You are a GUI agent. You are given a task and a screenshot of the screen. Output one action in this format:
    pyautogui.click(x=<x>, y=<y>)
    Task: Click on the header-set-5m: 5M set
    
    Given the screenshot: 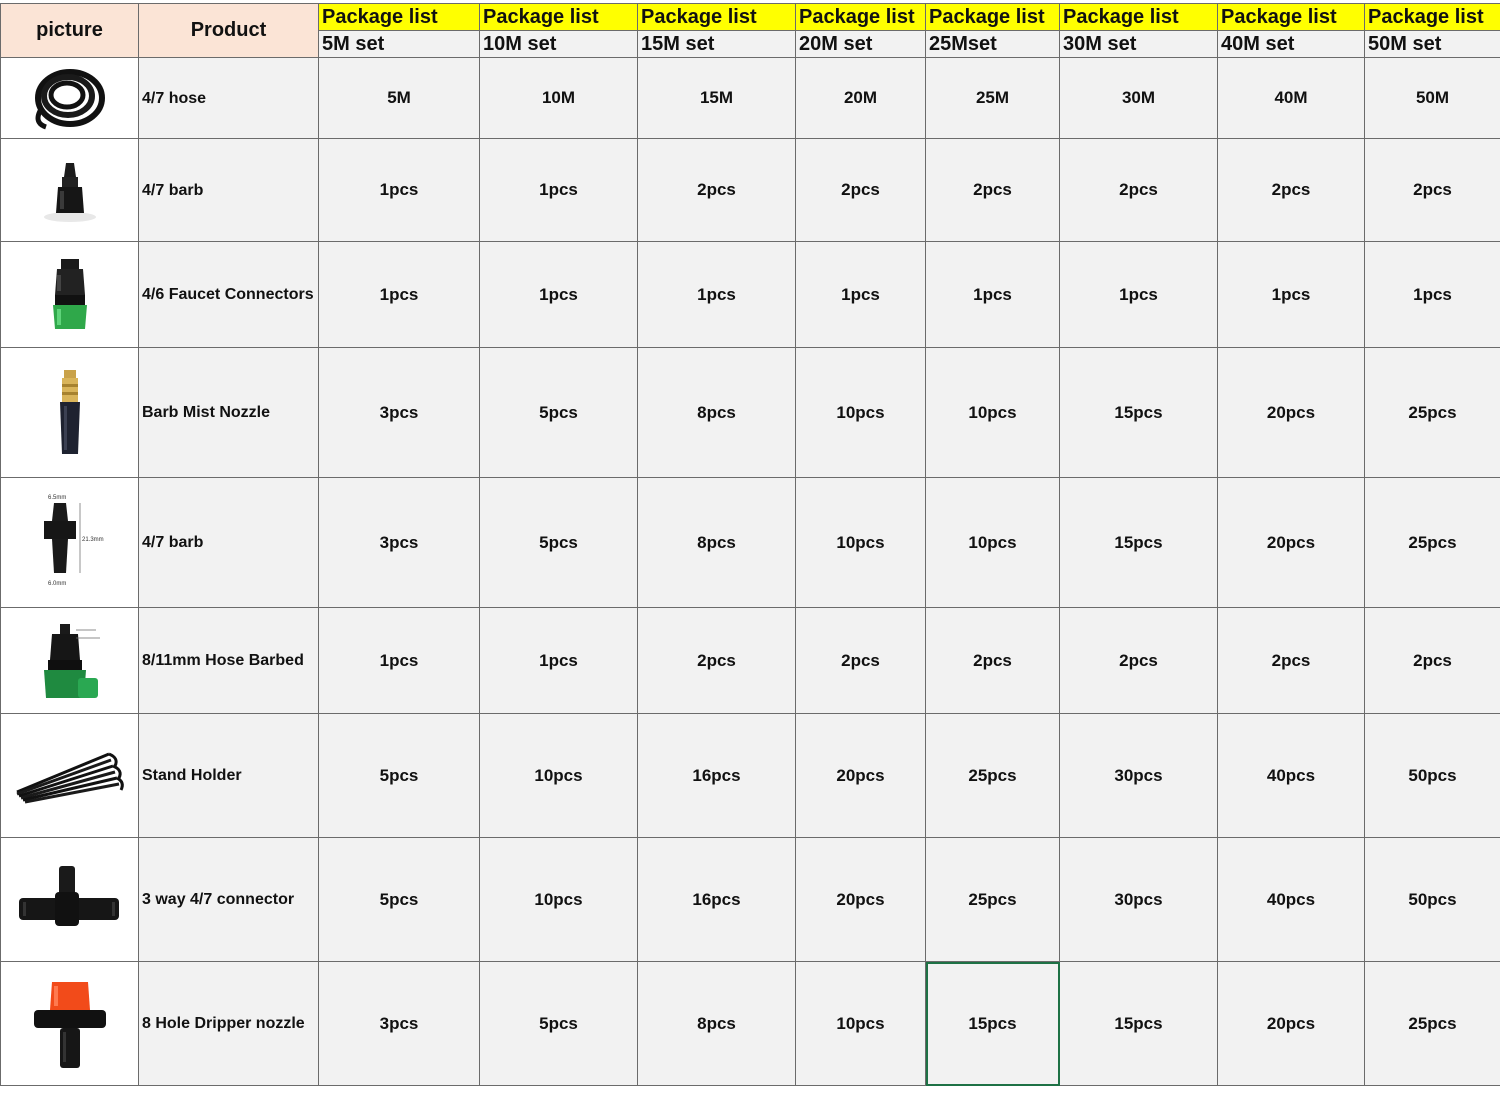 What is the action you would take?
    pyautogui.click(x=399, y=44)
    